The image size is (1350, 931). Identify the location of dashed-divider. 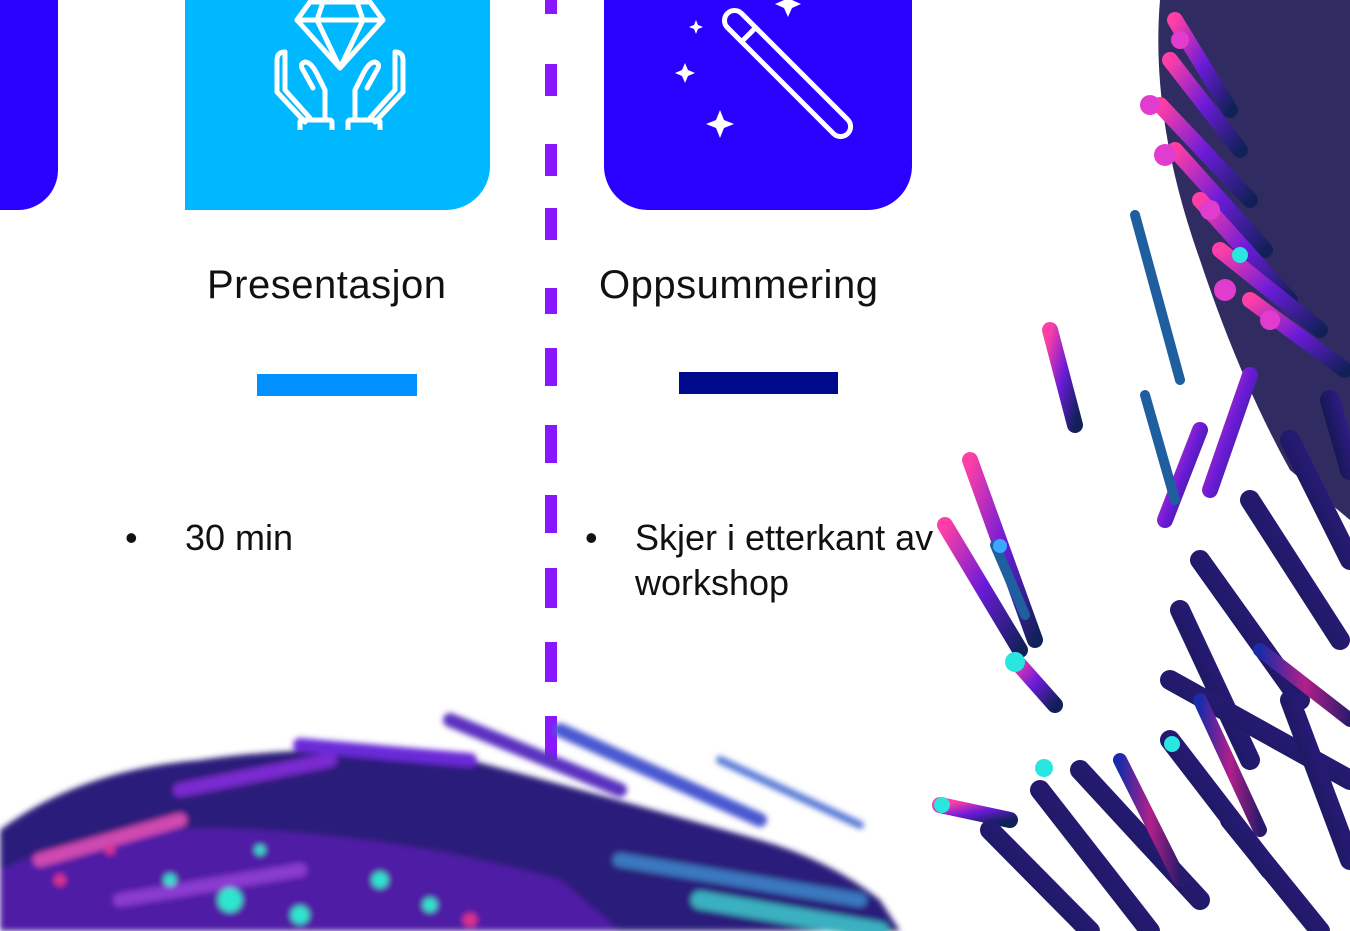
(551, 380).